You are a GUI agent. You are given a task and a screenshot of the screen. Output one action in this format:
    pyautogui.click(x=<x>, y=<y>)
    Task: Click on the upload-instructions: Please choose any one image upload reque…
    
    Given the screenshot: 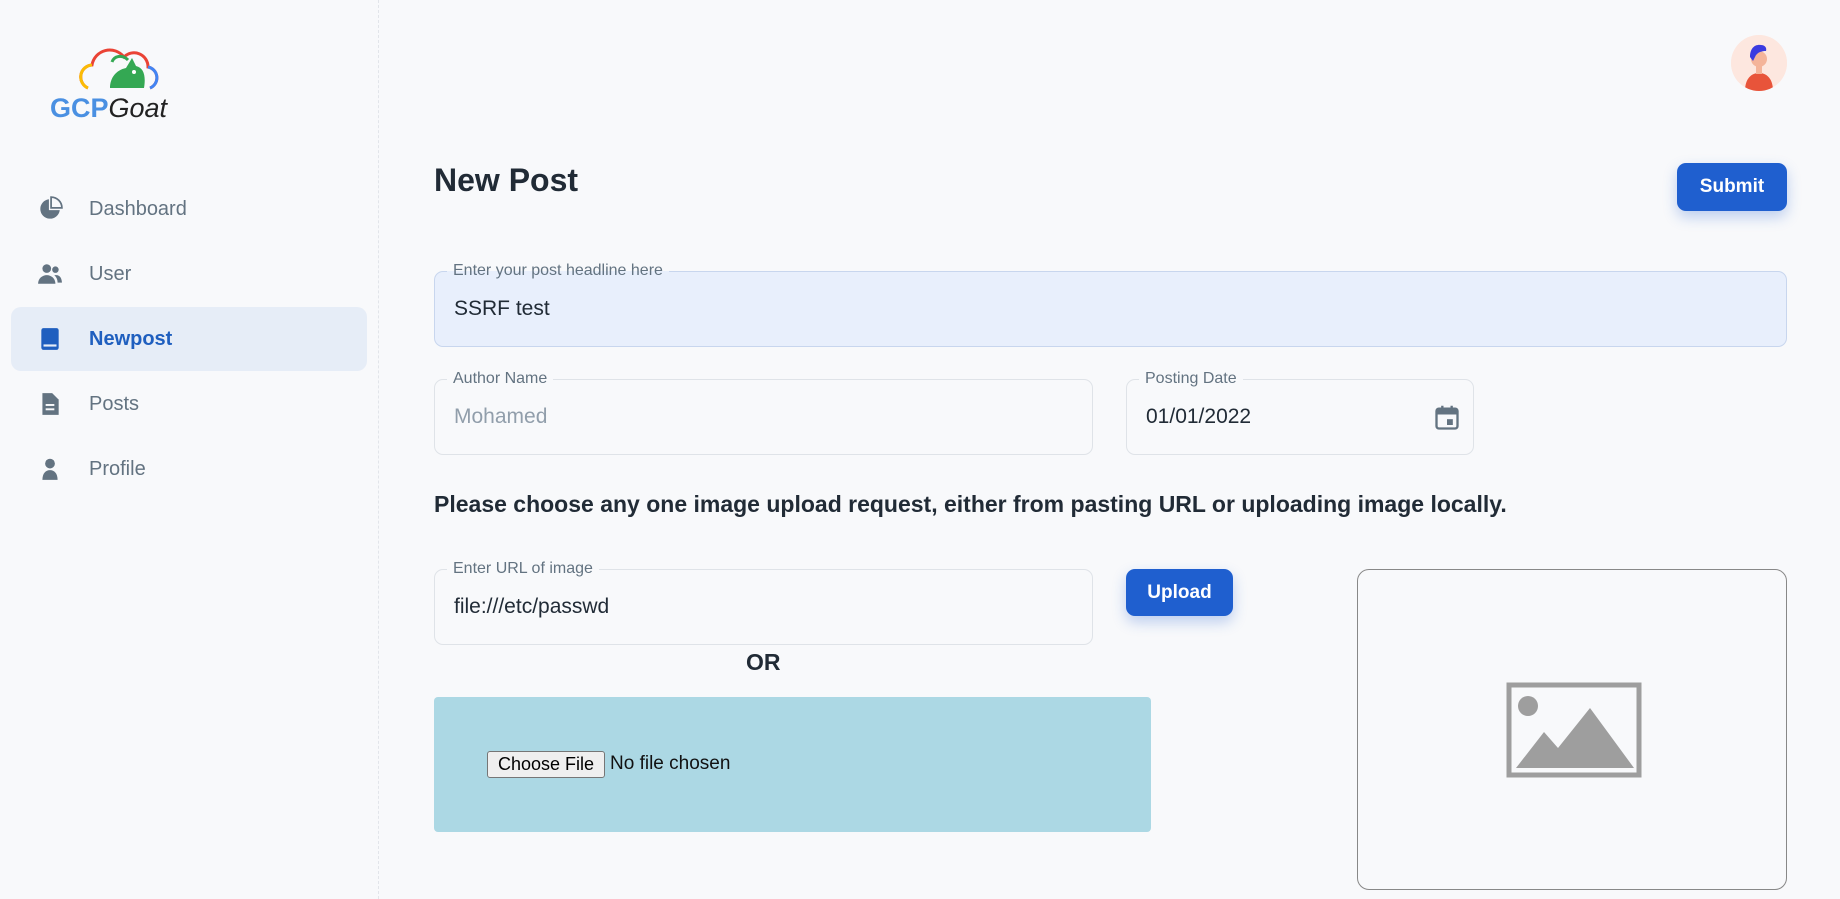 What is the action you would take?
    pyautogui.click(x=970, y=504)
    